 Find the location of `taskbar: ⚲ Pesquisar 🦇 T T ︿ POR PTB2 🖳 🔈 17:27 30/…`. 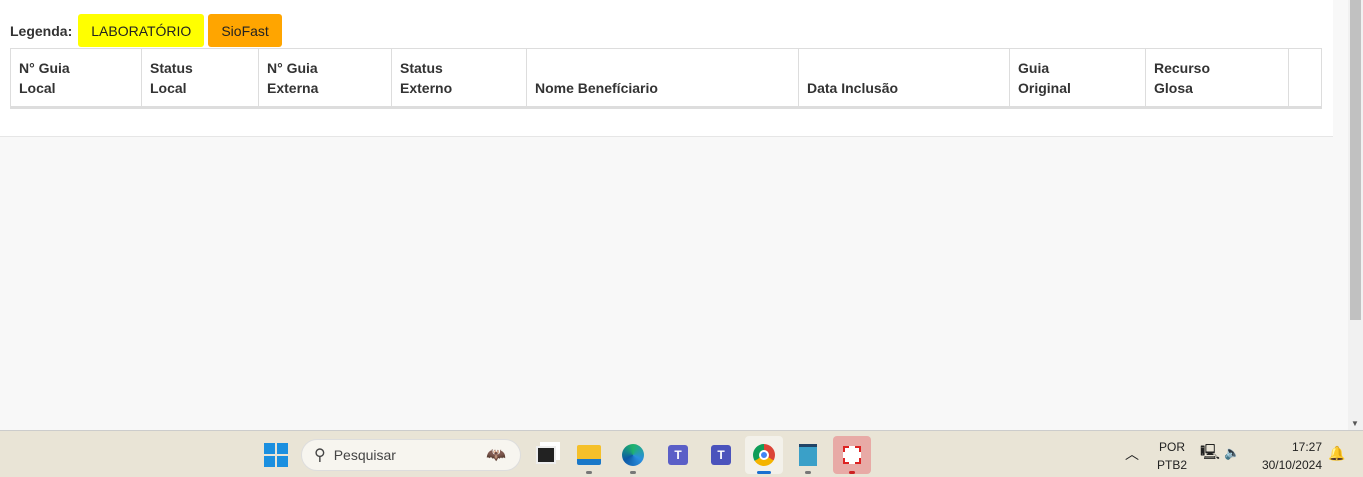

taskbar: ⚲ Pesquisar 🦇 T T ︿ POR PTB2 🖳 🔈 17:27 30/… is located at coordinates (681, 453).